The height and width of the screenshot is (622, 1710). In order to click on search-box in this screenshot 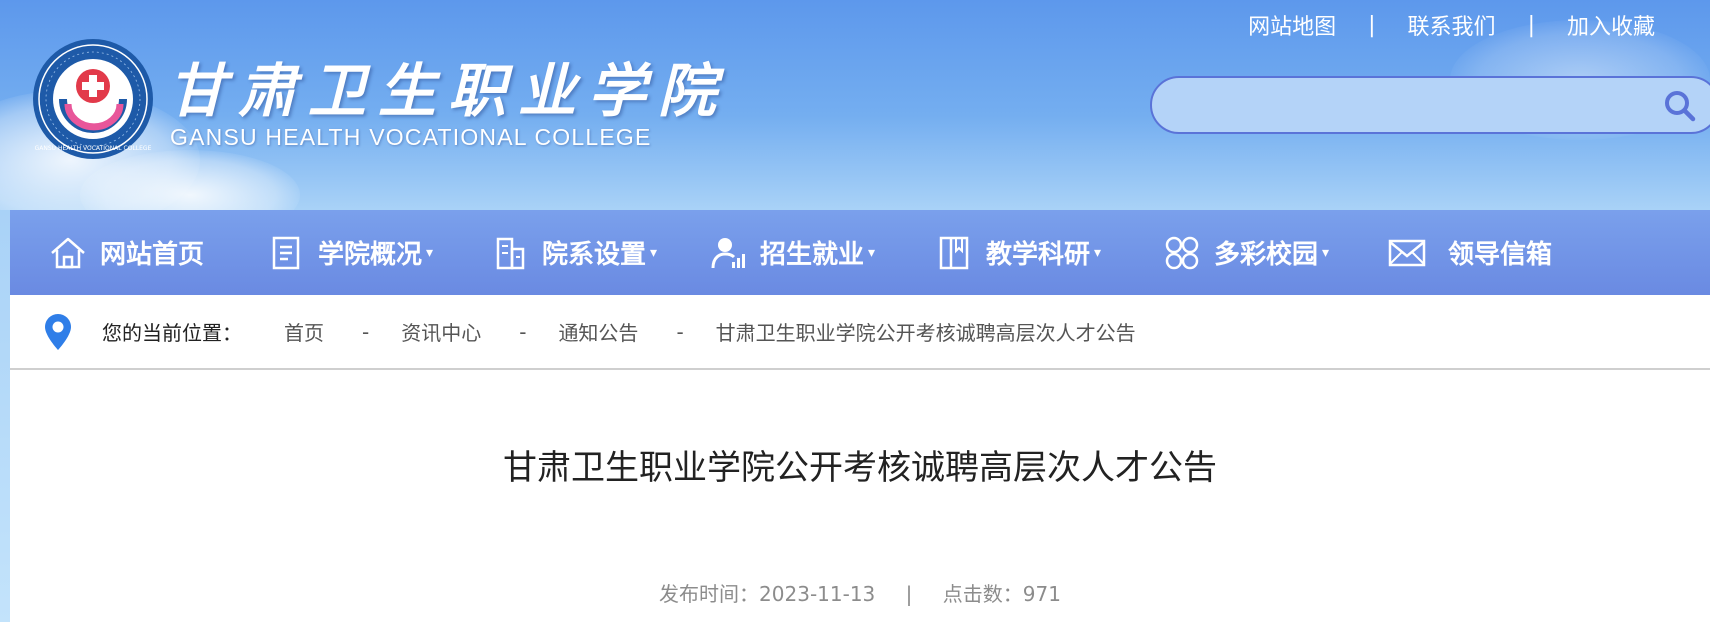, I will do `click(1430, 105)`.